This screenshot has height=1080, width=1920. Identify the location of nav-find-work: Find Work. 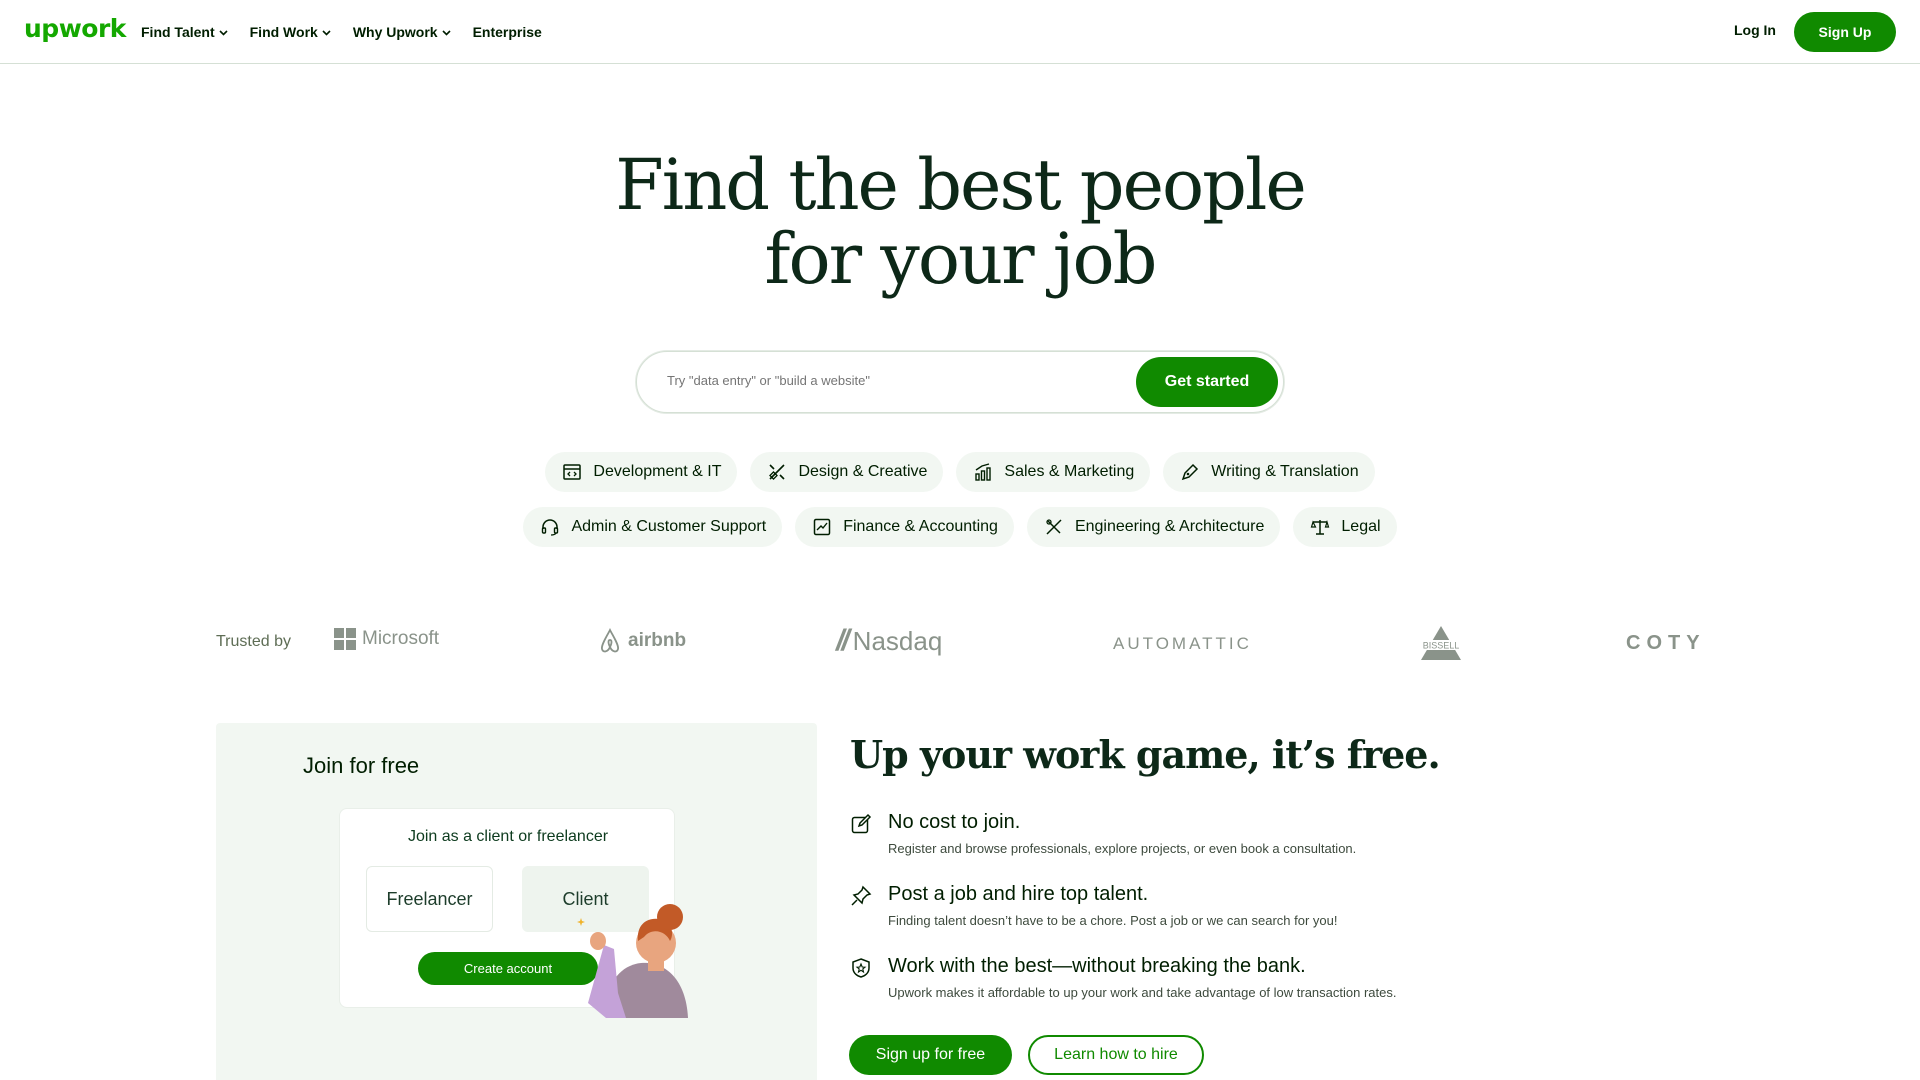
(290, 32).